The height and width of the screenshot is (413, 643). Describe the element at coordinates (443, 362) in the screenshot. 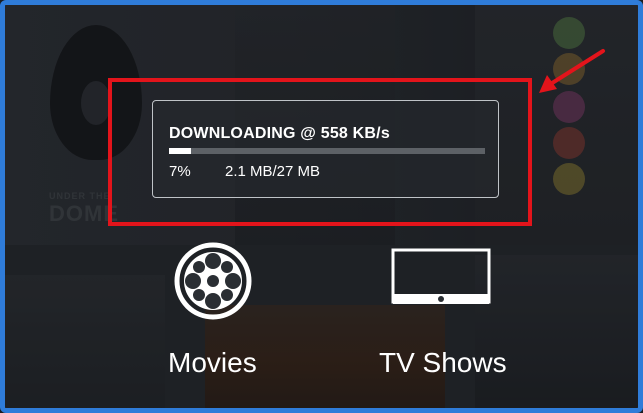

I see `tv-shows-label: TV Shows` at that location.